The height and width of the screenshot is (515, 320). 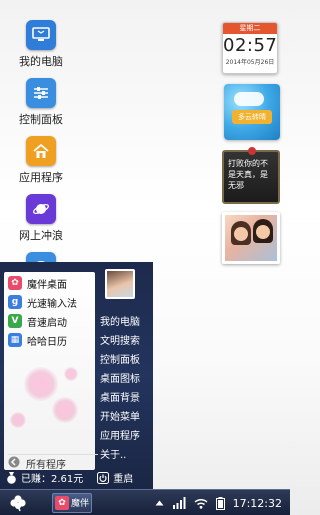 I want to click on start-button, so click(x=18, y=502).